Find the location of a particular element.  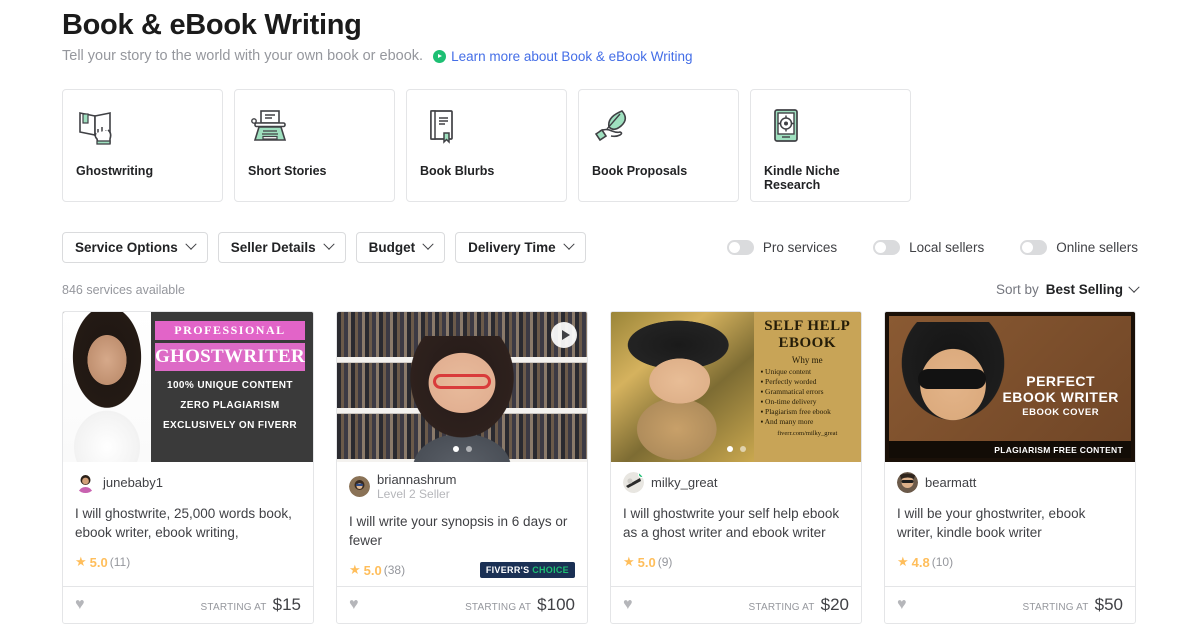

sort-value: Best Selling is located at coordinates (1084, 289).